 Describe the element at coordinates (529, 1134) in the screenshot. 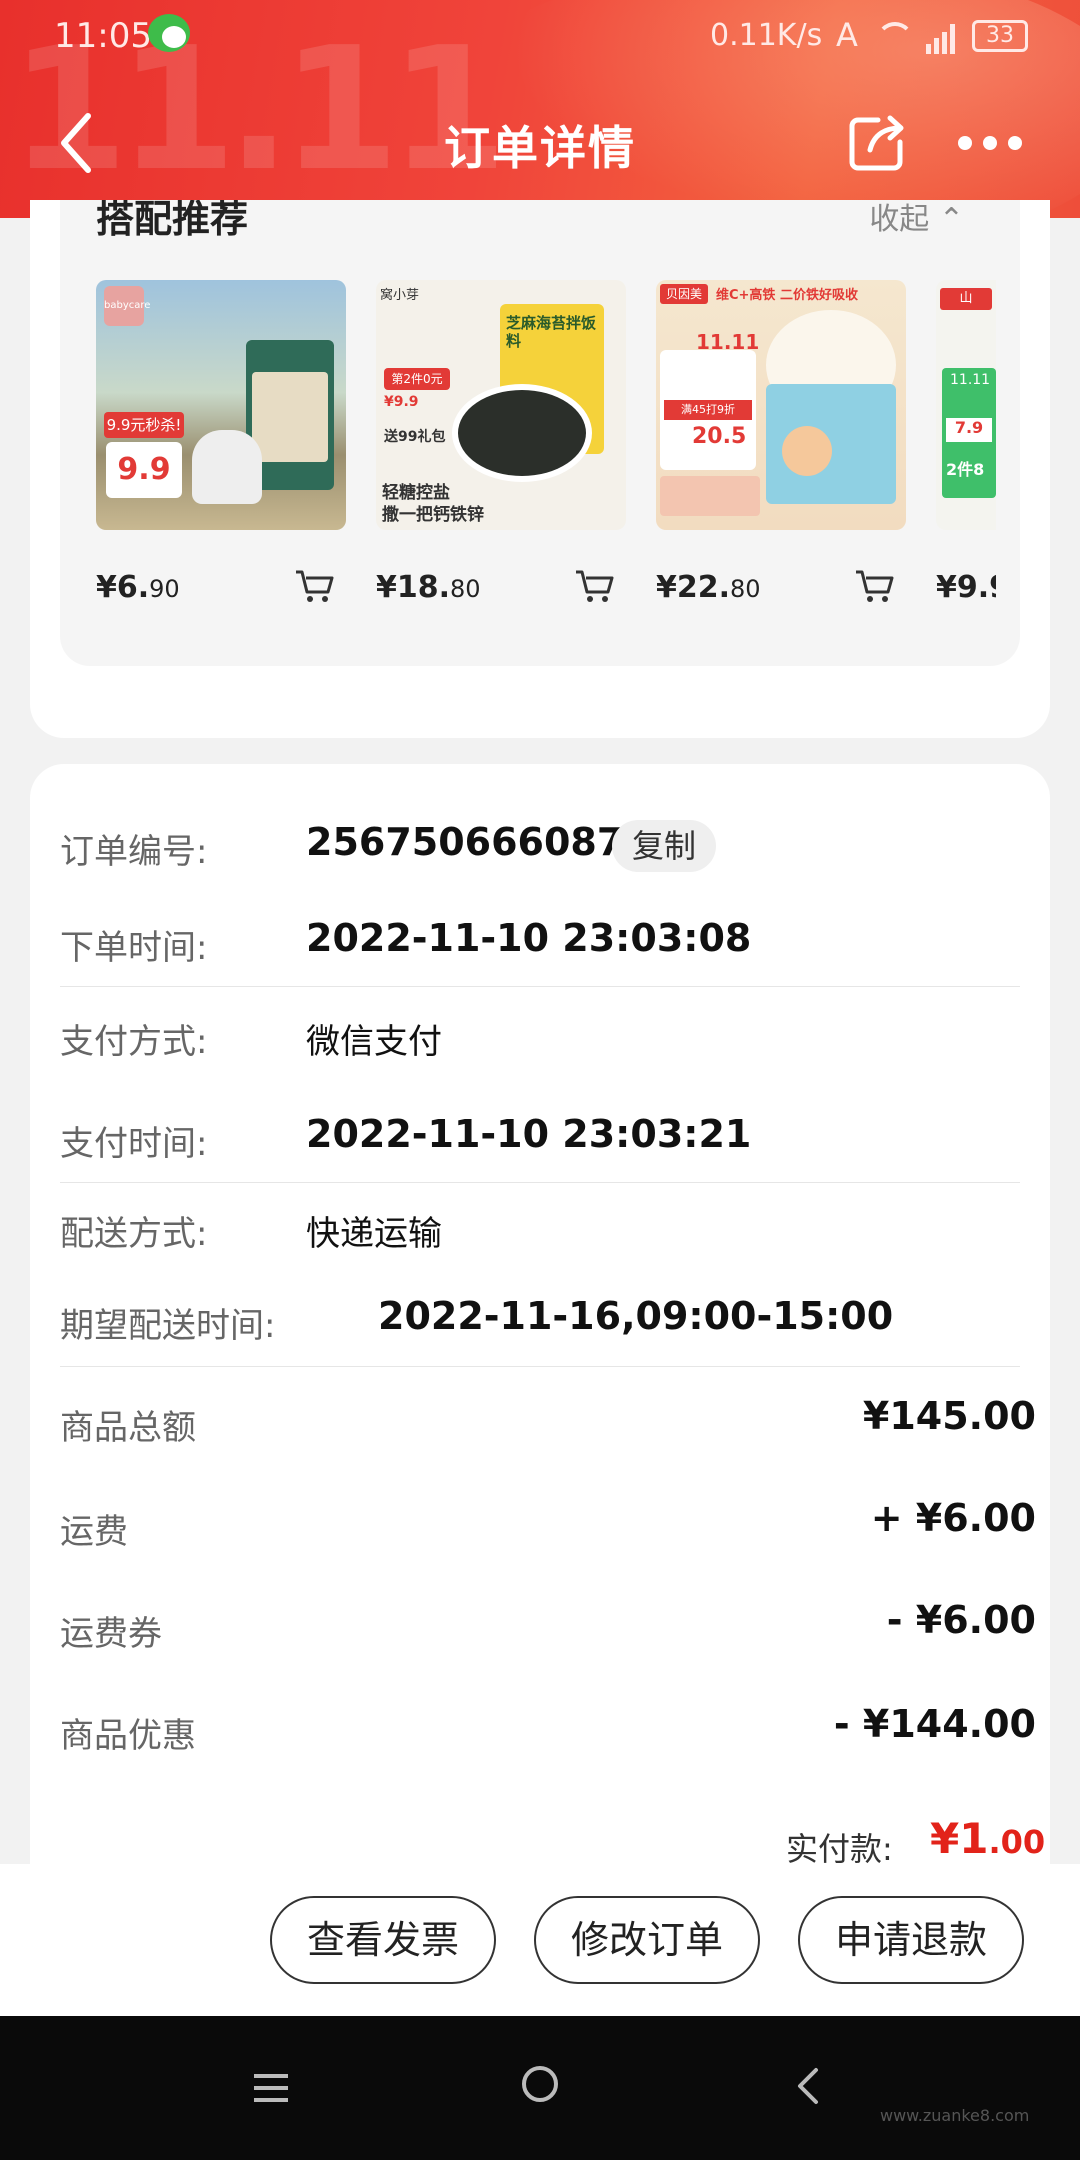

I see `pay-time-value: 2022-11-10 23:03:21` at that location.